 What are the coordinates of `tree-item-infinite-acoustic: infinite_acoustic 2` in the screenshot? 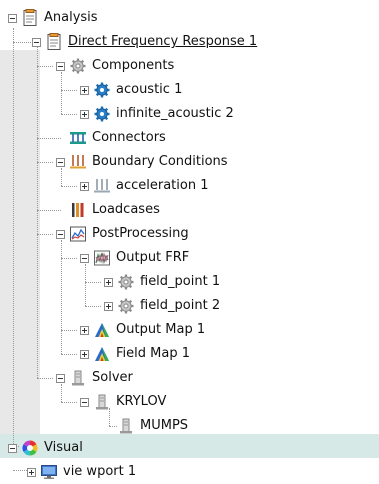 It's located at (157, 114).